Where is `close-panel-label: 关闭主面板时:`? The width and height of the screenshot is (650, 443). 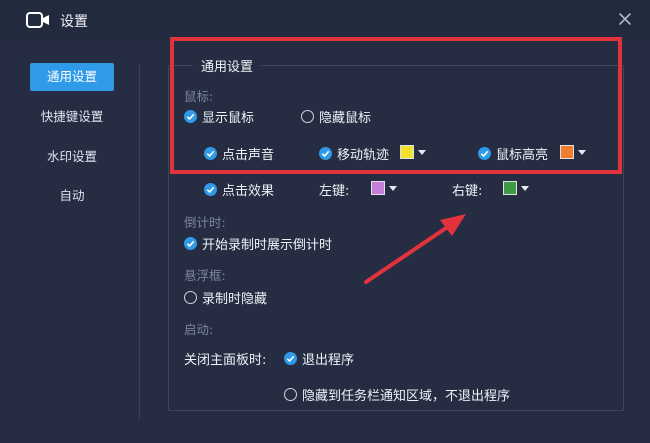
close-panel-label: 关闭主面板时: is located at coordinates (225, 360).